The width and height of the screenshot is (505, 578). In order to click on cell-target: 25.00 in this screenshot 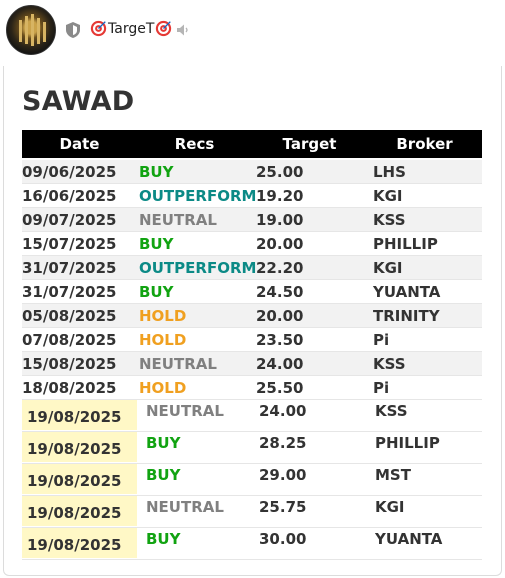, I will do `click(280, 172)`.